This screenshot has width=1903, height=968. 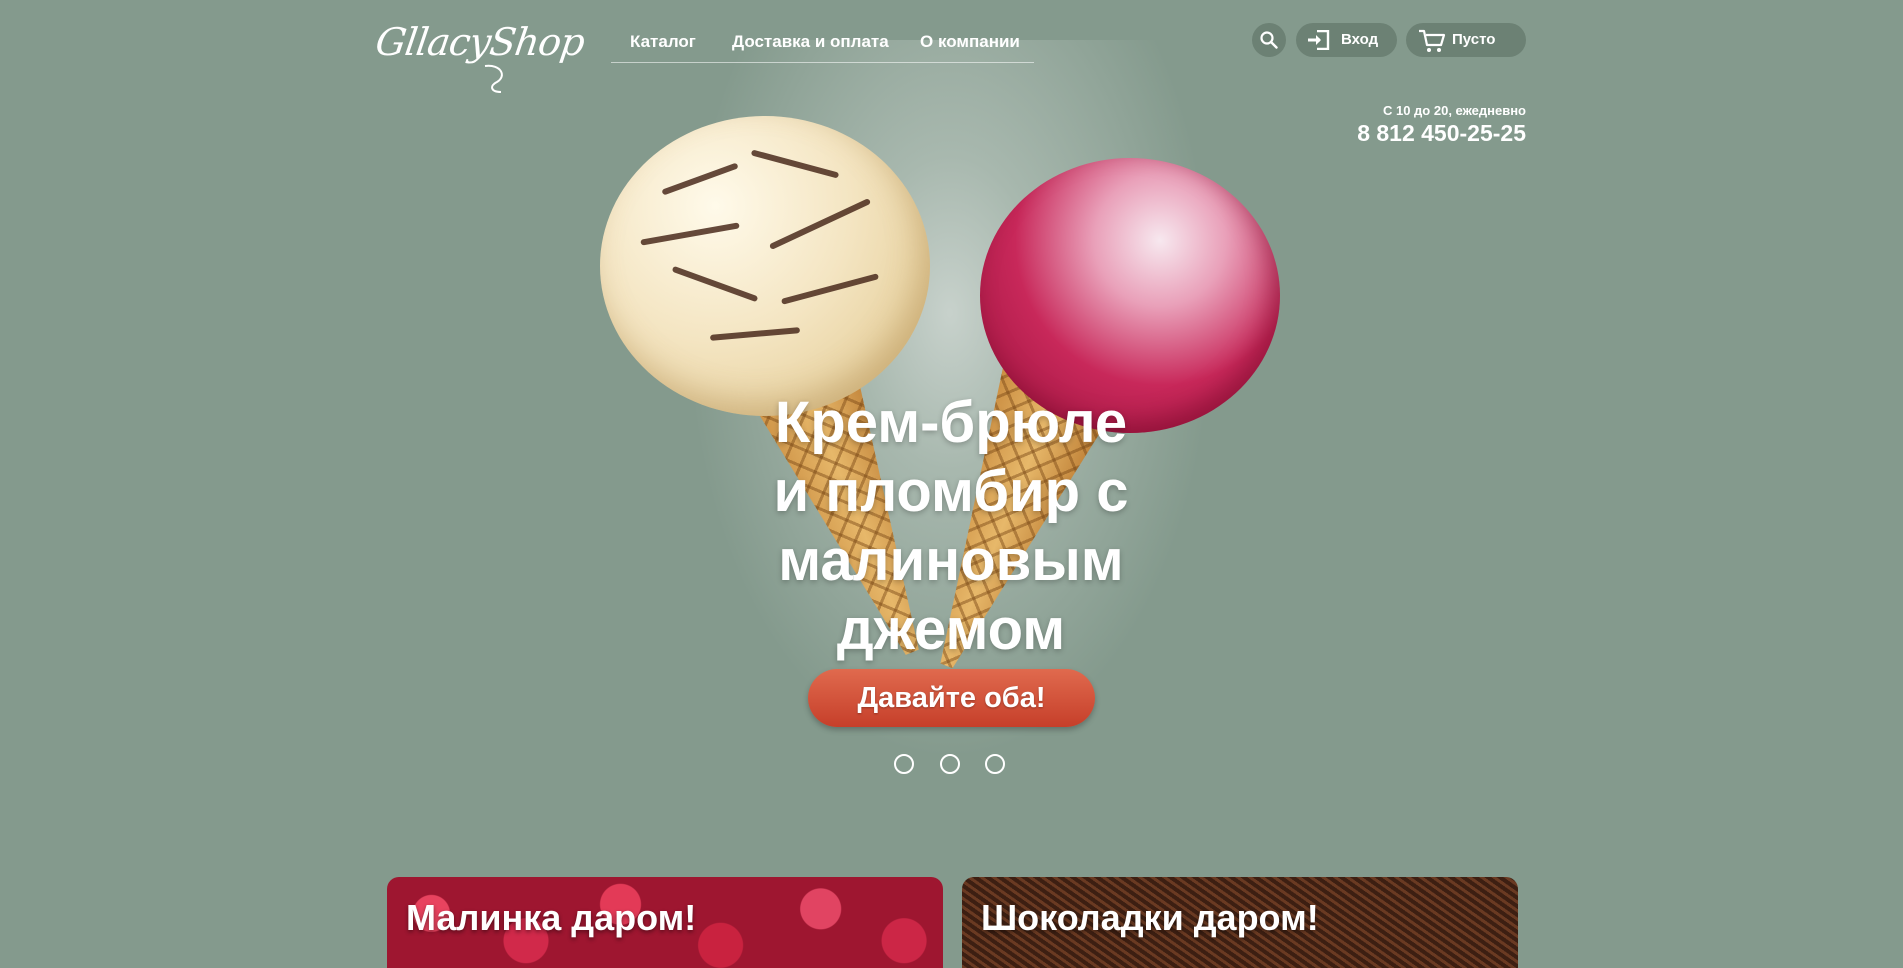 I want to click on nav-about-link: О компании, so click(x=970, y=42).